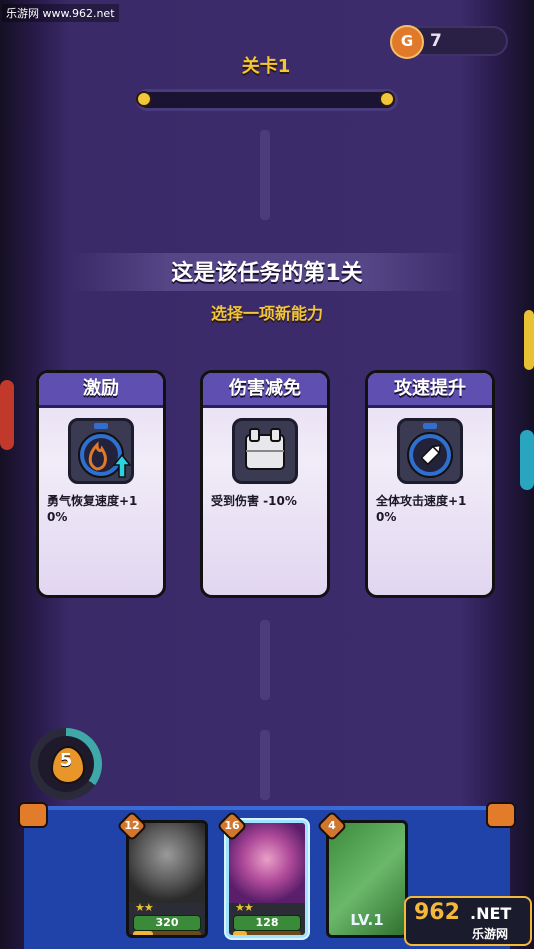 The width and height of the screenshot is (534, 949). I want to click on card-body: 伤害减免 受到伤害 -10%, so click(265, 484).